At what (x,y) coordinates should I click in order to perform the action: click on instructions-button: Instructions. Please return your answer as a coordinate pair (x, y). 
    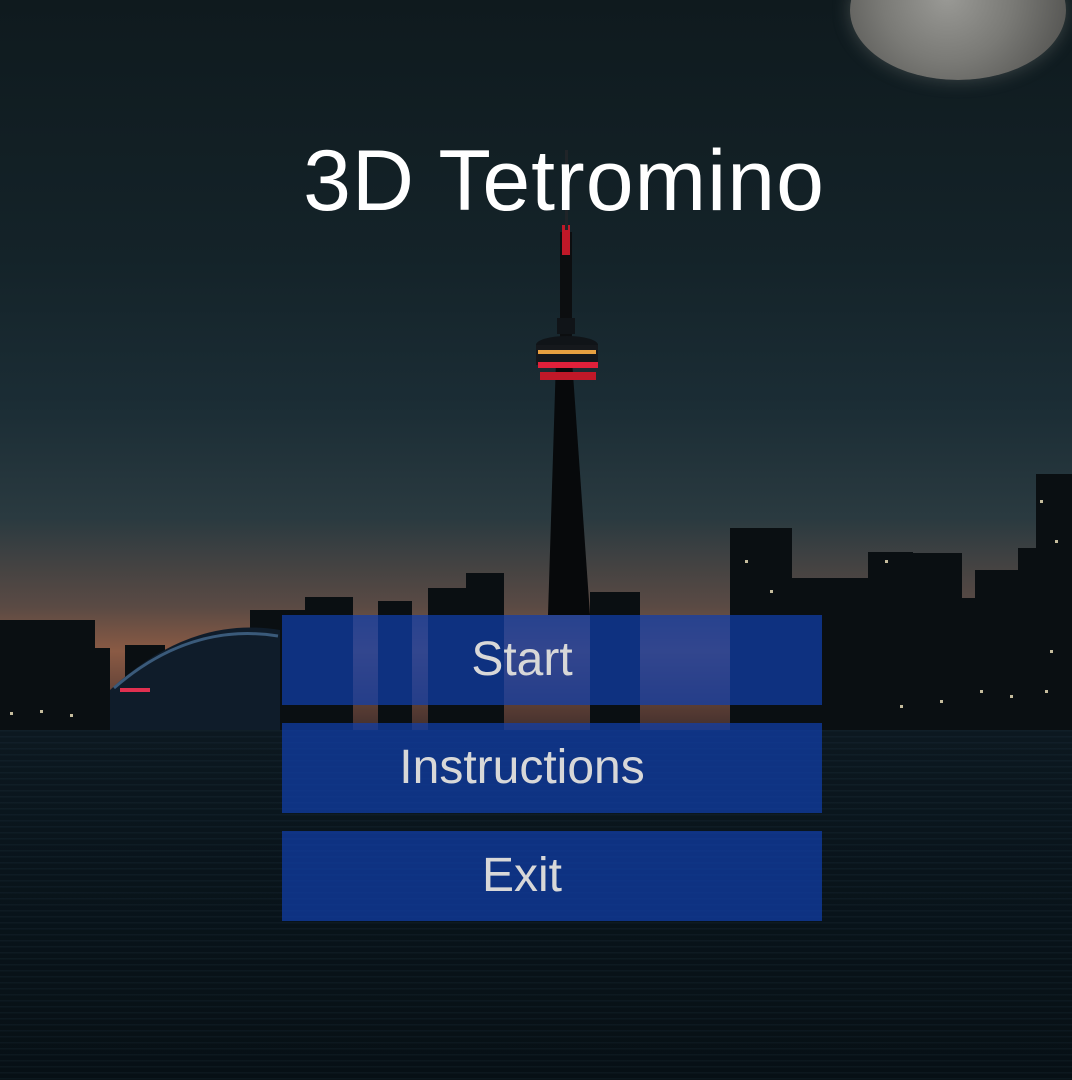
    Looking at the image, I should click on (552, 768).